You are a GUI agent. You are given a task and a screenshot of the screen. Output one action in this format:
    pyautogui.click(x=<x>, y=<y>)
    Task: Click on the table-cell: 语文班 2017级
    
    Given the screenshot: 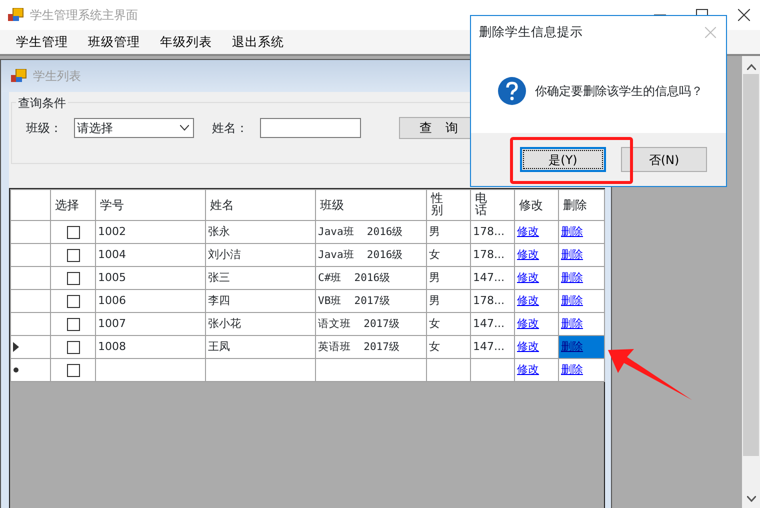 What is the action you would take?
    pyautogui.click(x=371, y=324)
    